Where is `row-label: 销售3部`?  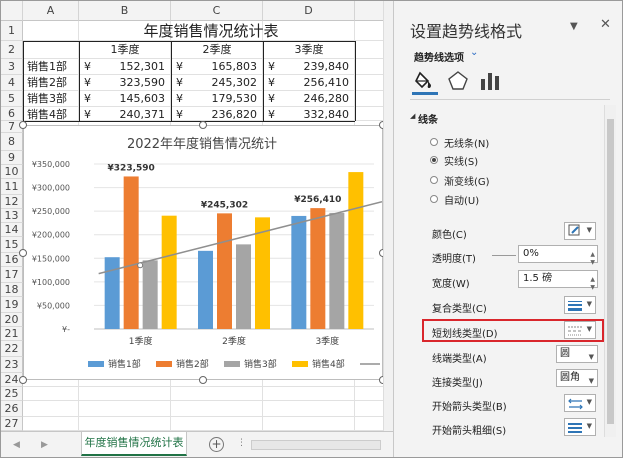 row-label: 销售3部 is located at coordinates (47, 99).